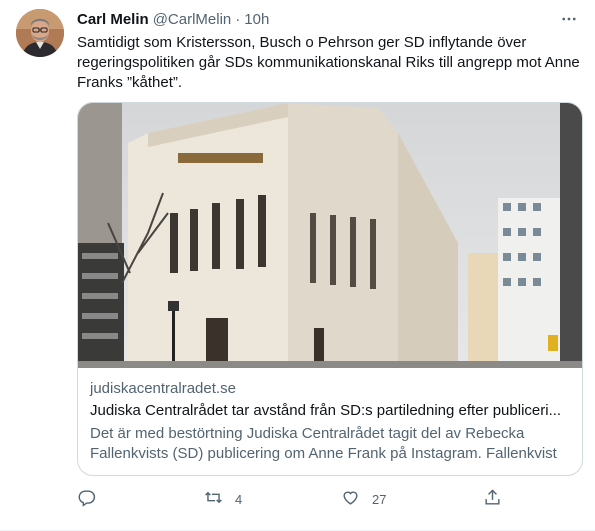 The width and height of the screenshot is (595, 531). I want to click on reply-icon, so click(86, 499).